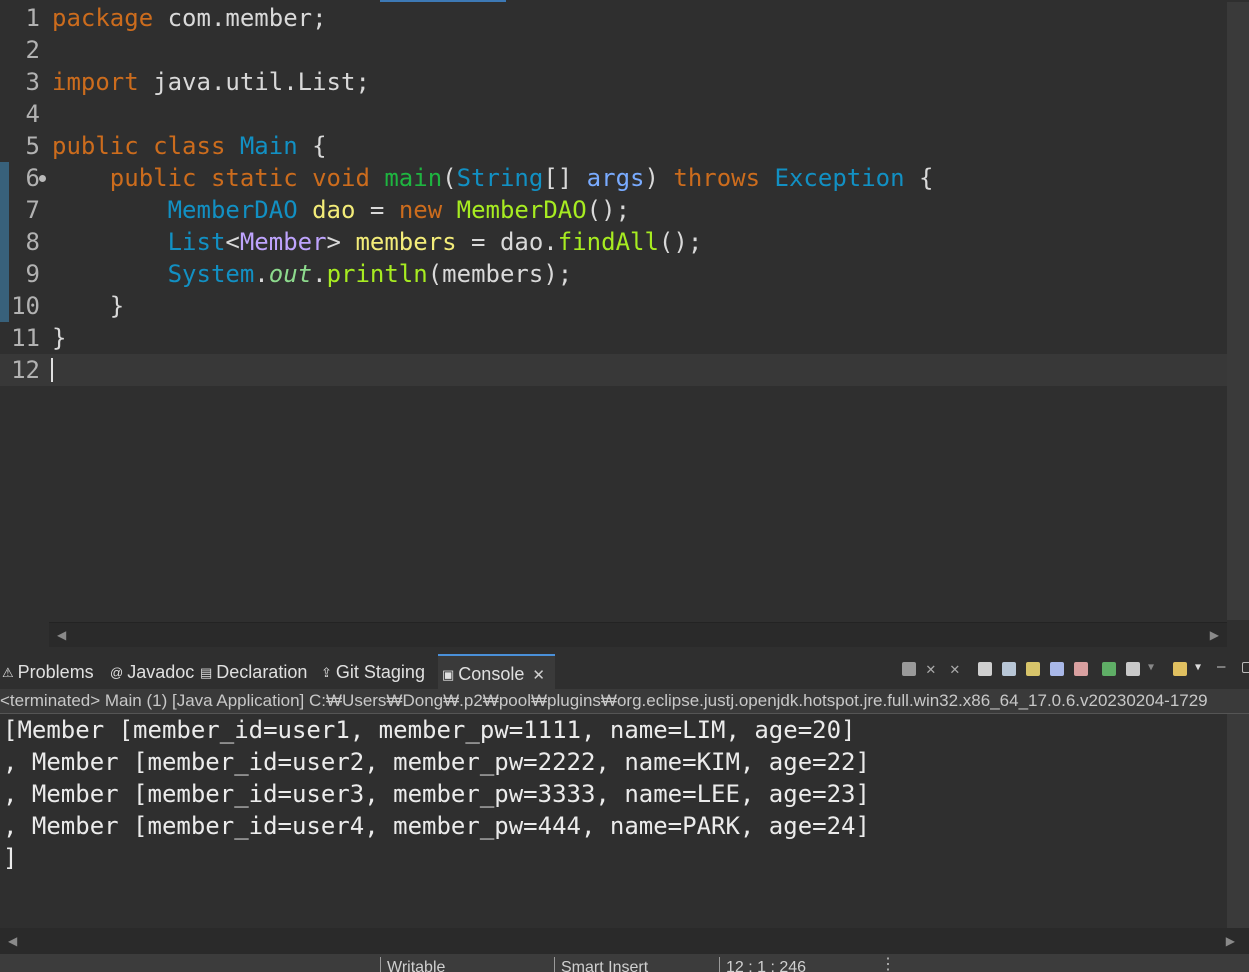  I want to click on code-token: args, so click(615, 178).